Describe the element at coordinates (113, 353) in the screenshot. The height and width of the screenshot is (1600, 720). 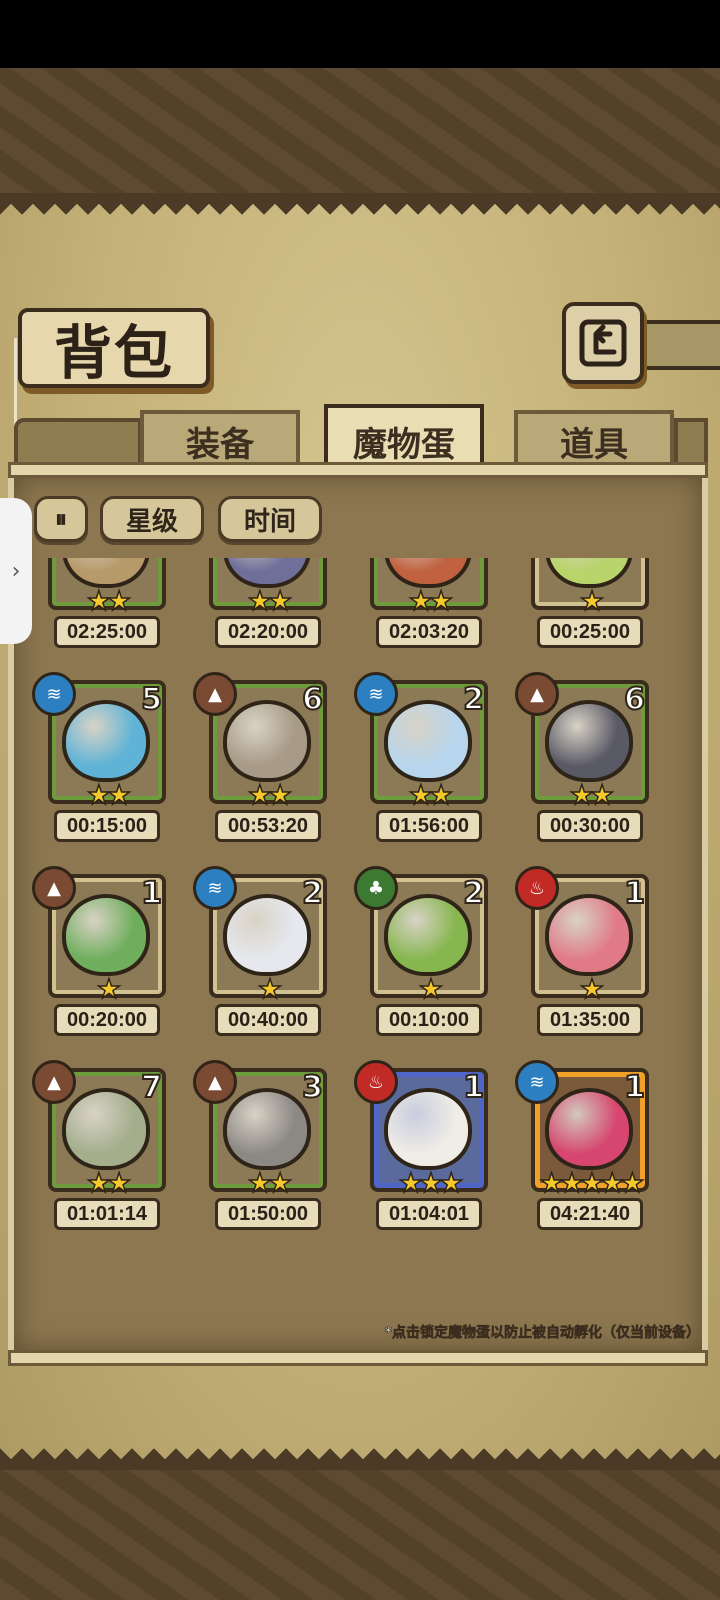
I see `page-title: 背包` at that location.